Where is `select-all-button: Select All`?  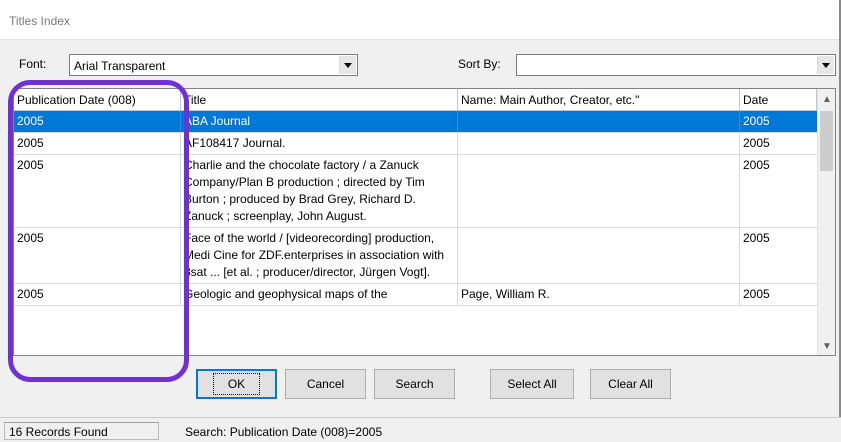
select-all-button: Select All is located at coordinates (532, 384).